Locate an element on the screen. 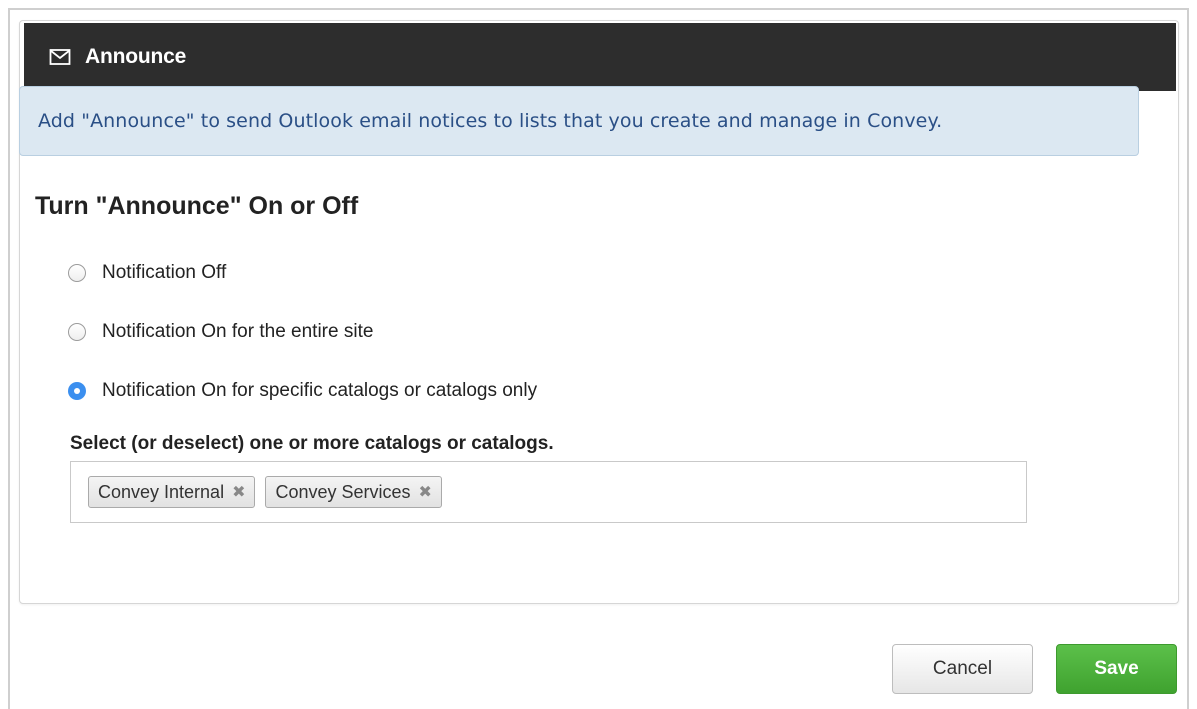 The width and height of the screenshot is (1197, 709). save-button: Save is located at coordinates (1116, 669).